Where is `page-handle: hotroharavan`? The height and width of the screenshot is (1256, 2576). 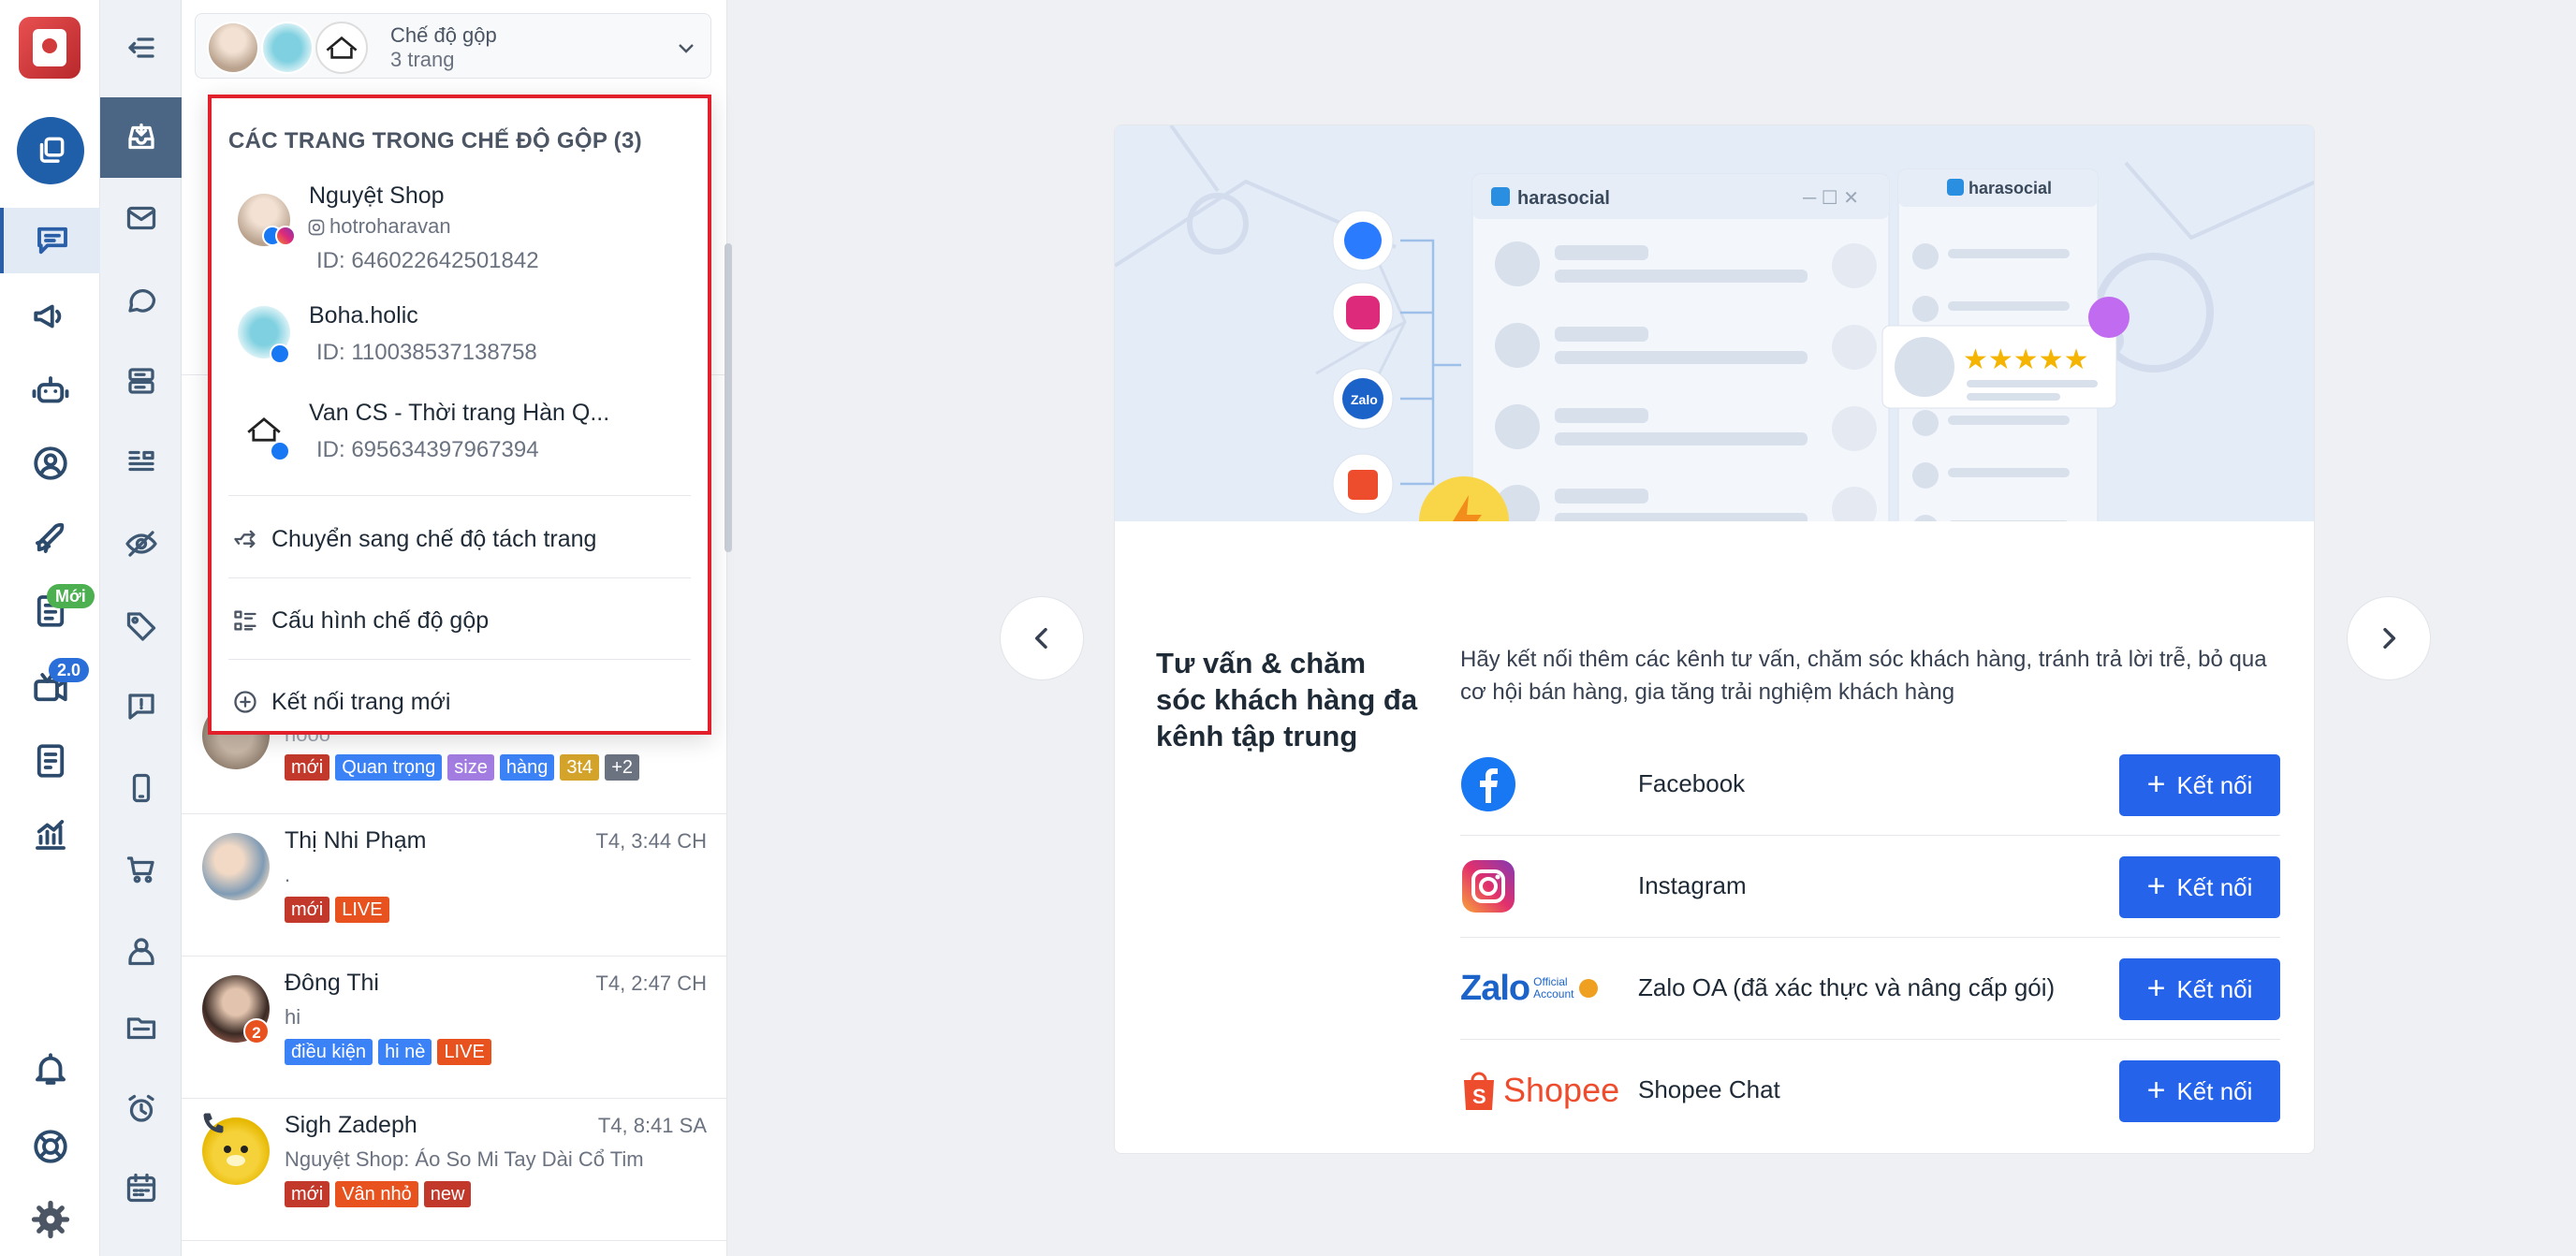
page-handle: hotroharavan is located at coordinates (390, 226).